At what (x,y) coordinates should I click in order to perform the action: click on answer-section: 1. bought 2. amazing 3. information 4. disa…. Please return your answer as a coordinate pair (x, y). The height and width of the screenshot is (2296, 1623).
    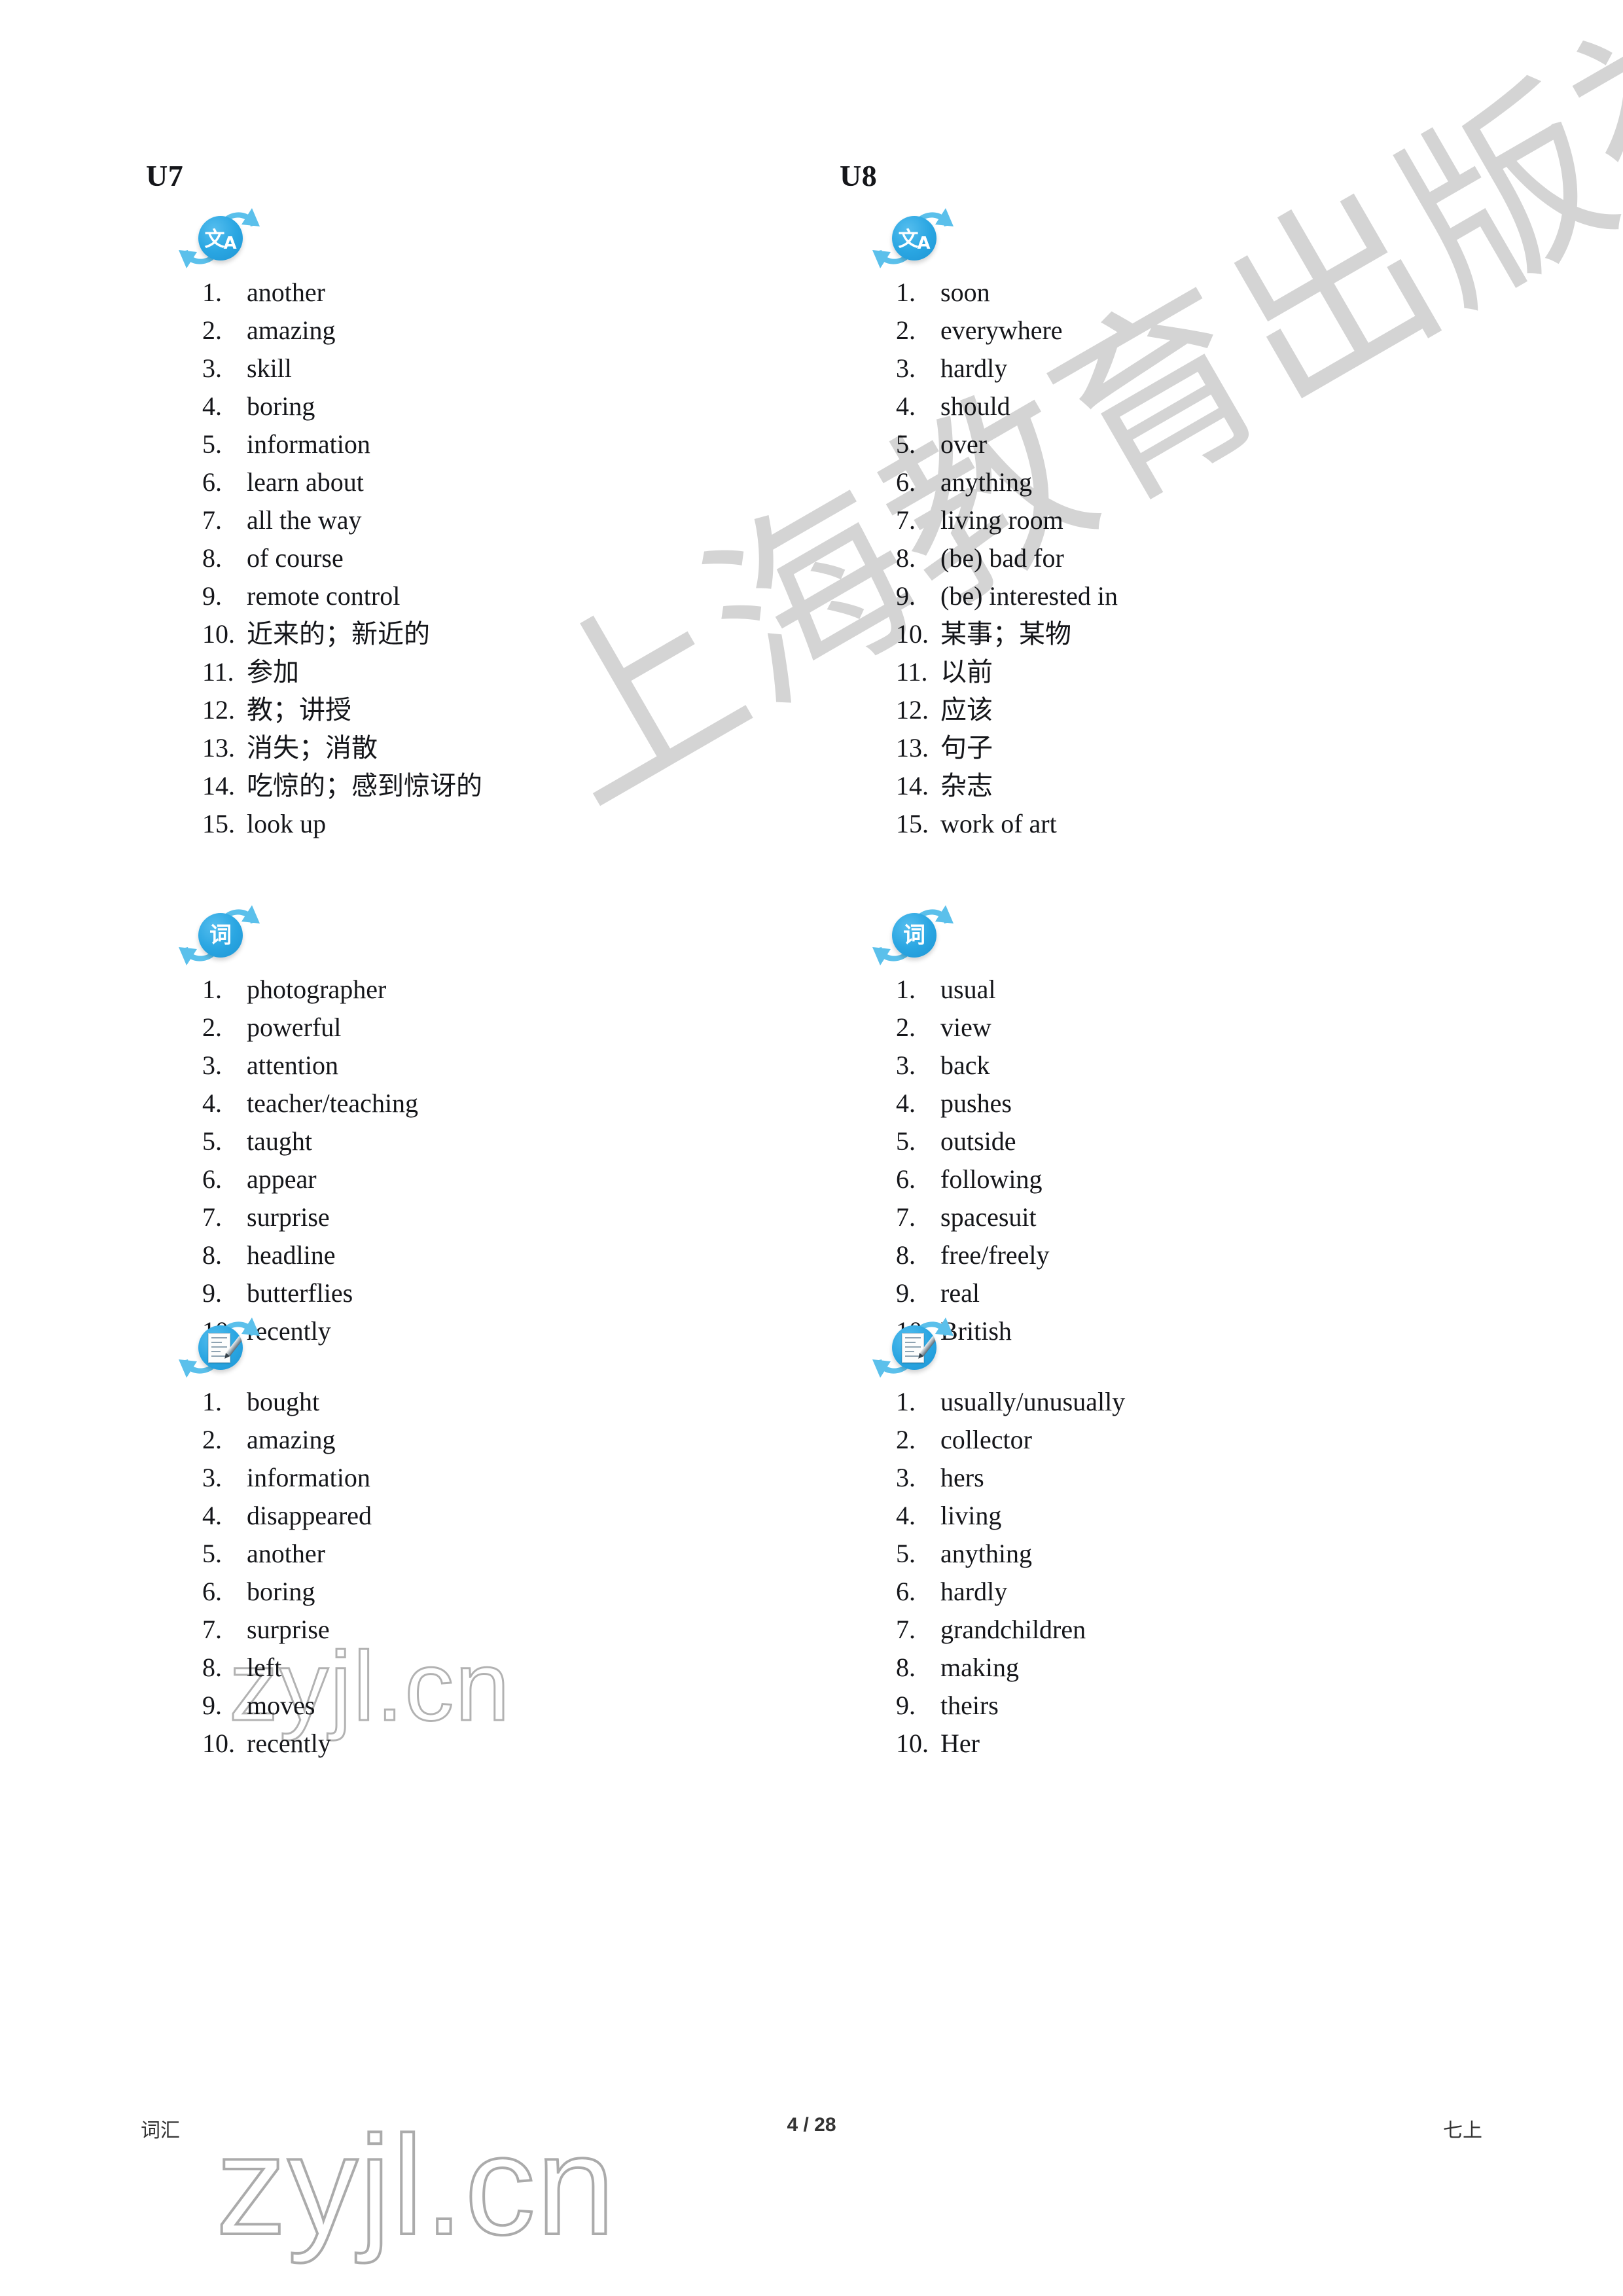
    Looking at the image, I should click on (478, 1537).